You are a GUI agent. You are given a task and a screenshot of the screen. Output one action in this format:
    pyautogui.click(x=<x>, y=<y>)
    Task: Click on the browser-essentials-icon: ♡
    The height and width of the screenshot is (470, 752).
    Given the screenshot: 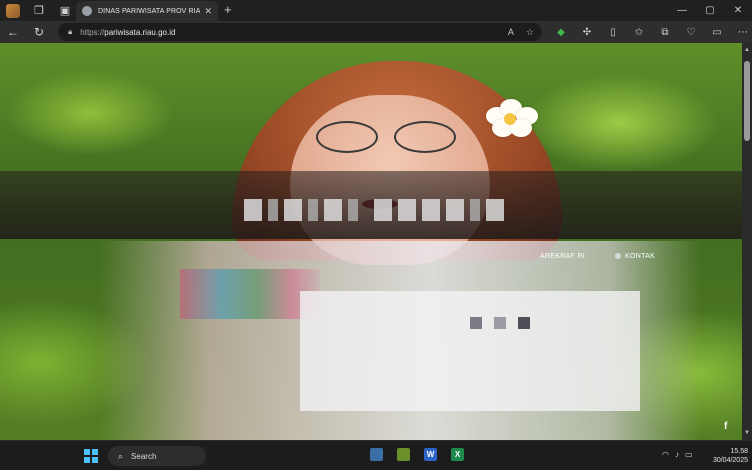 What is the action you would take?
    pyautogui.click(x=691, y=32)
    